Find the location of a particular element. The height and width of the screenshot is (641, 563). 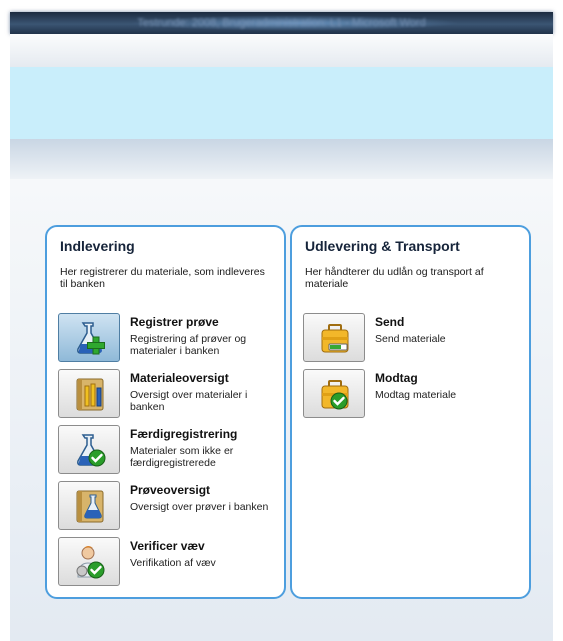

panel-title: Indlevering is located at coordinates (97, 246).